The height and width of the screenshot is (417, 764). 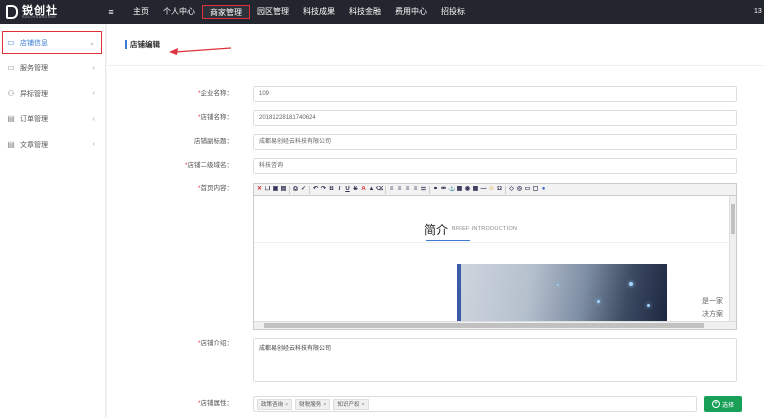 What do you see at coordinates (313, 404) in the screenshot?
I see `attribute-tag: 财税服务 ×` at bounding box center [313, 404].